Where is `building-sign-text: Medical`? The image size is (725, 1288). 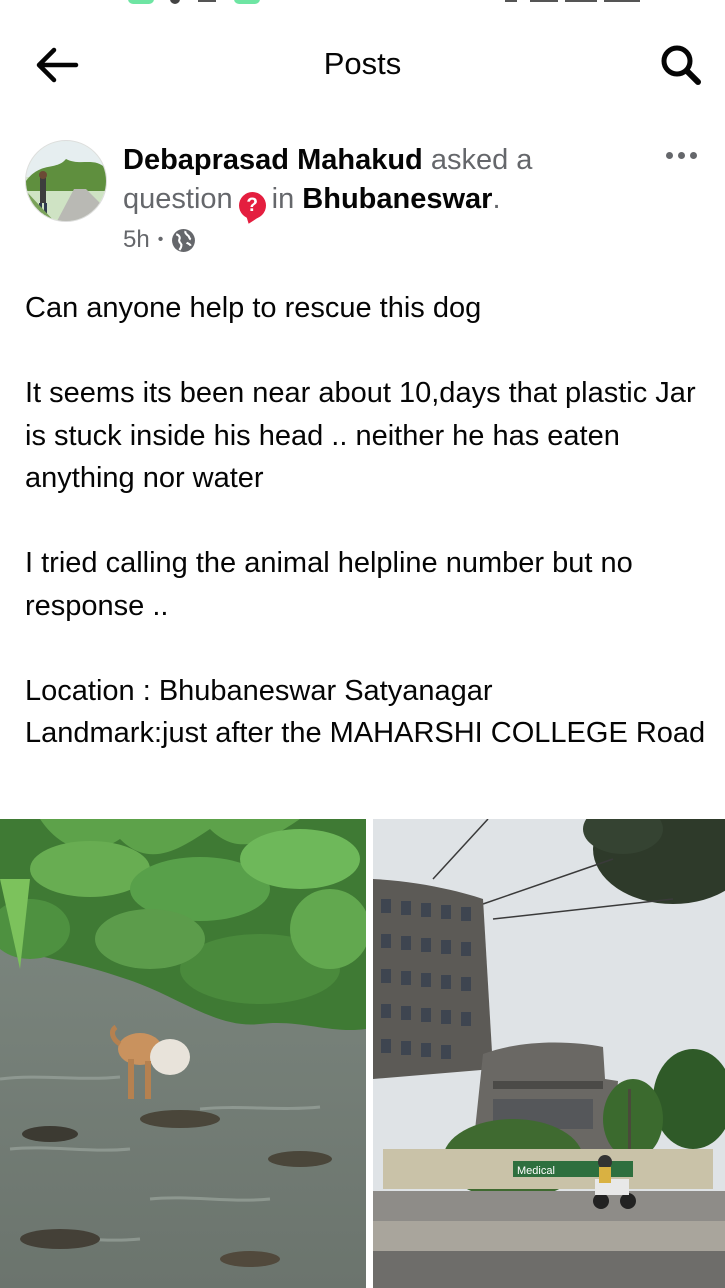
building-sign-text: Medical is located at coordinates (536, 1171).